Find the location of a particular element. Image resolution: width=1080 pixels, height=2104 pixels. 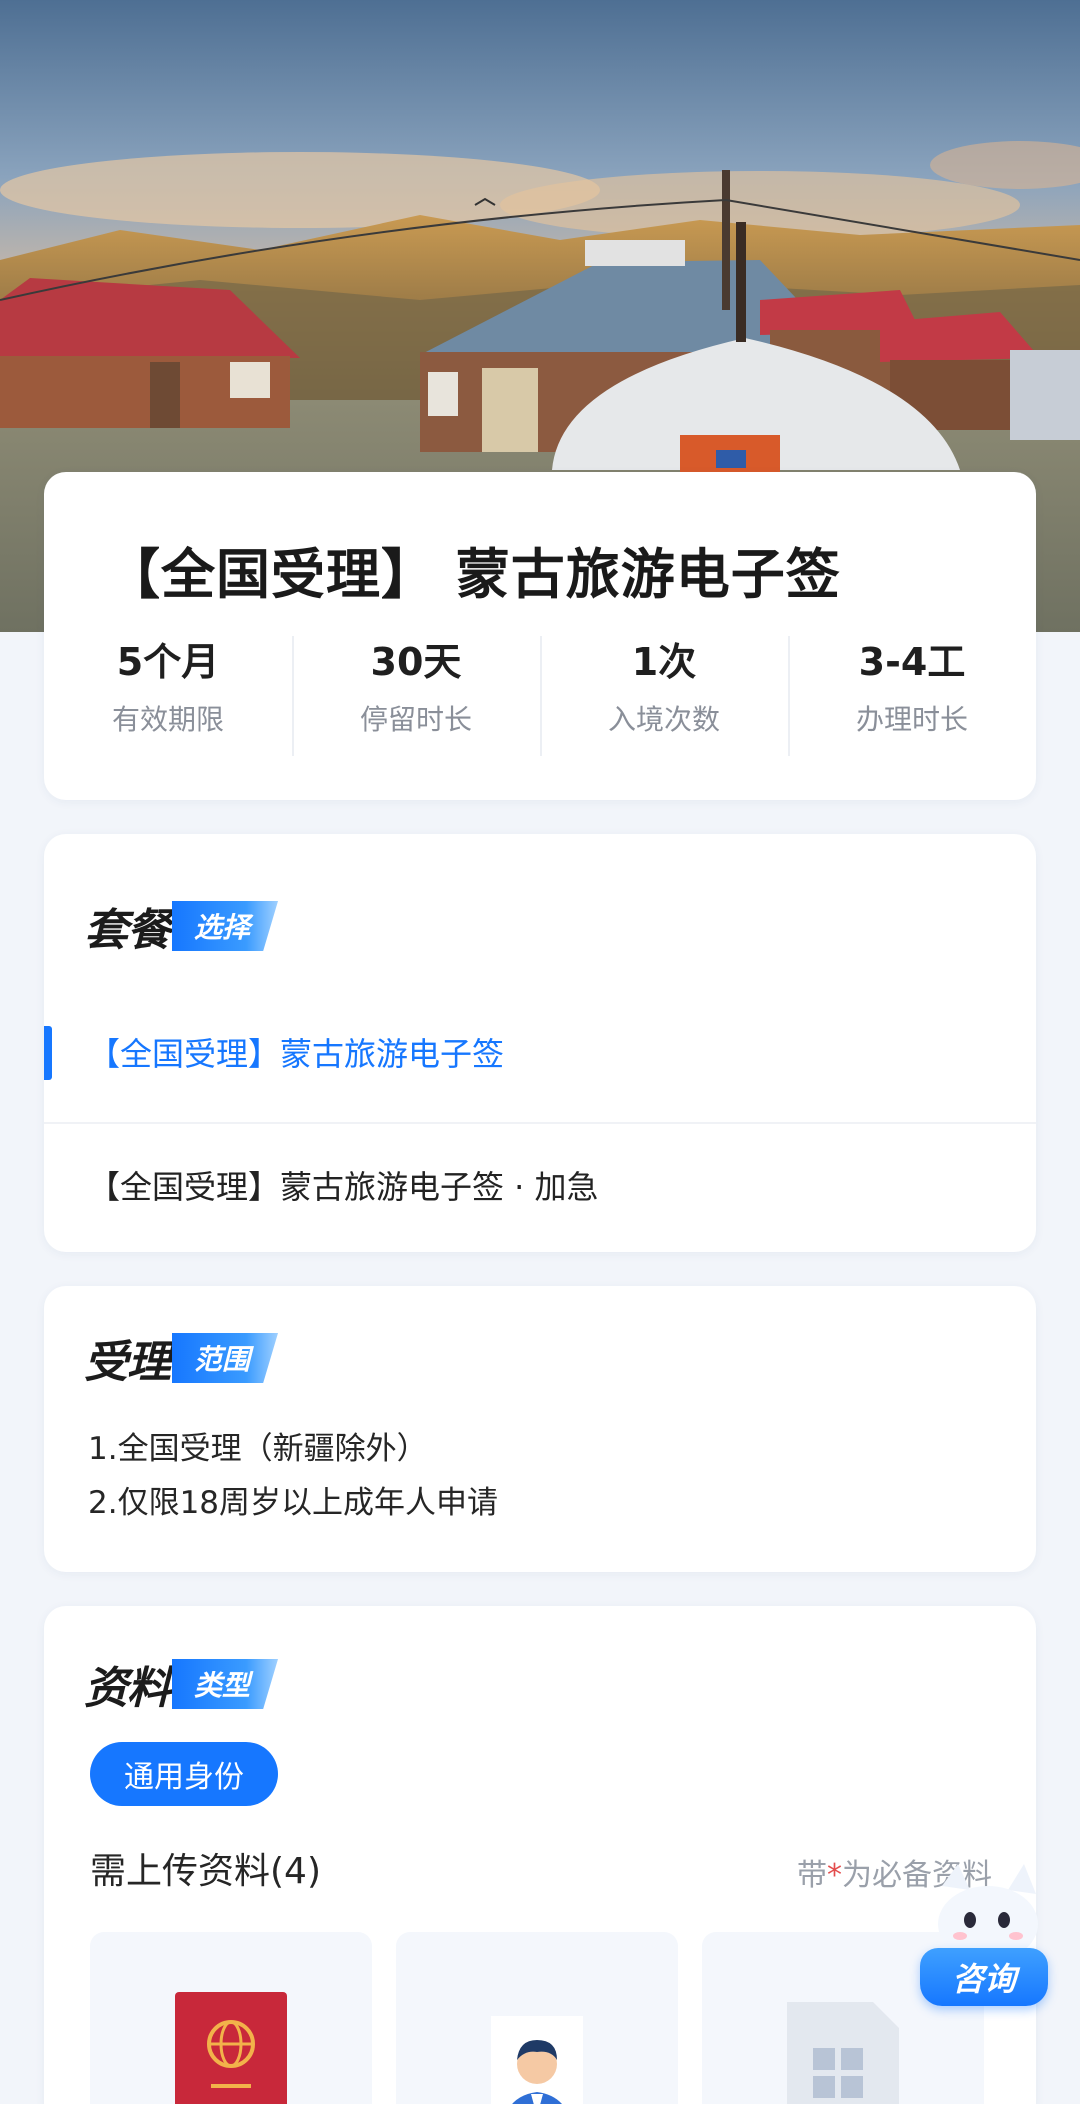

section-title: 资料 is located at coordinates (127, 1688).